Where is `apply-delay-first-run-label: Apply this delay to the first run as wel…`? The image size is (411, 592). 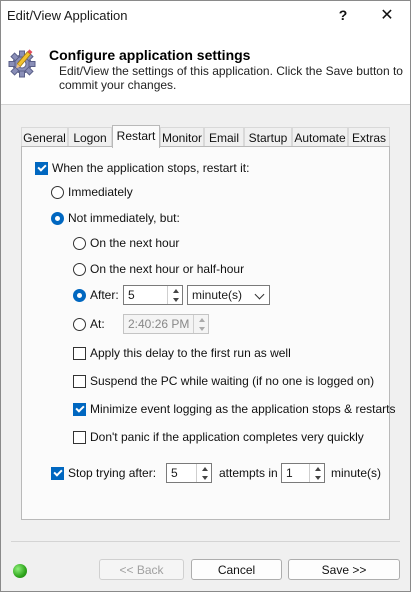
apply-delay-first-run-label: Apply this delay to the first run as wel… is located at coordinates (190, 353).